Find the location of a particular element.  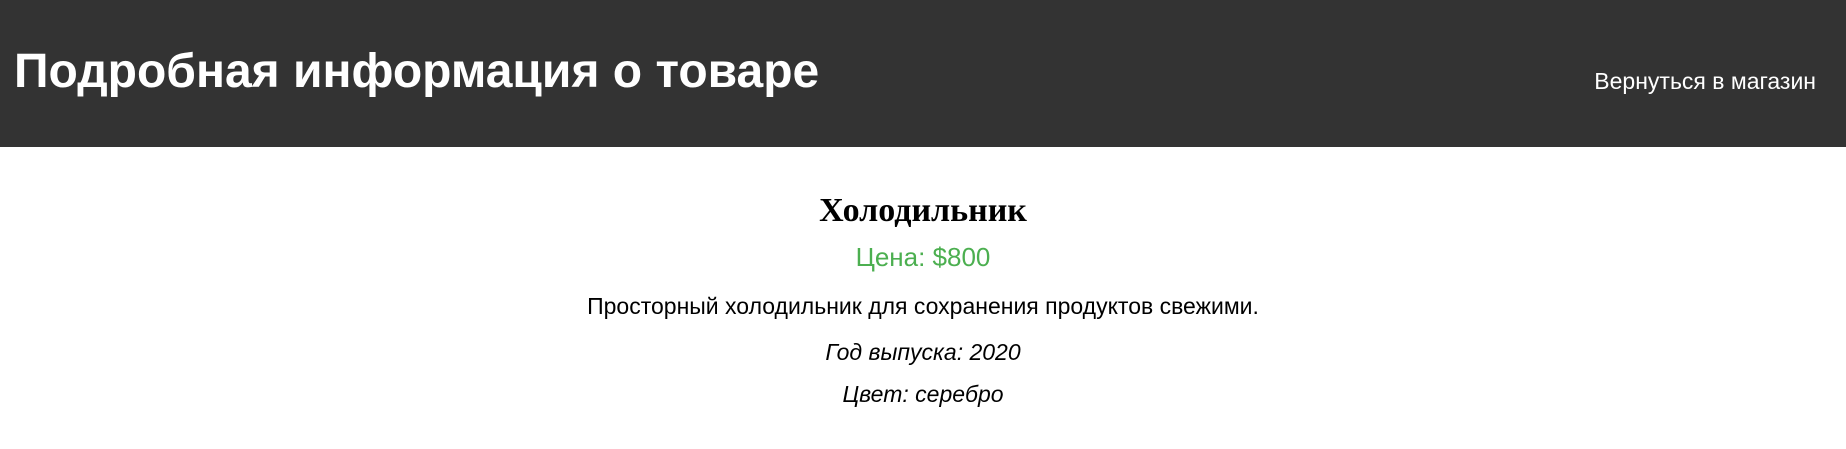

page-title: Подробная информация о товаре is located at coordinates (417, 71).